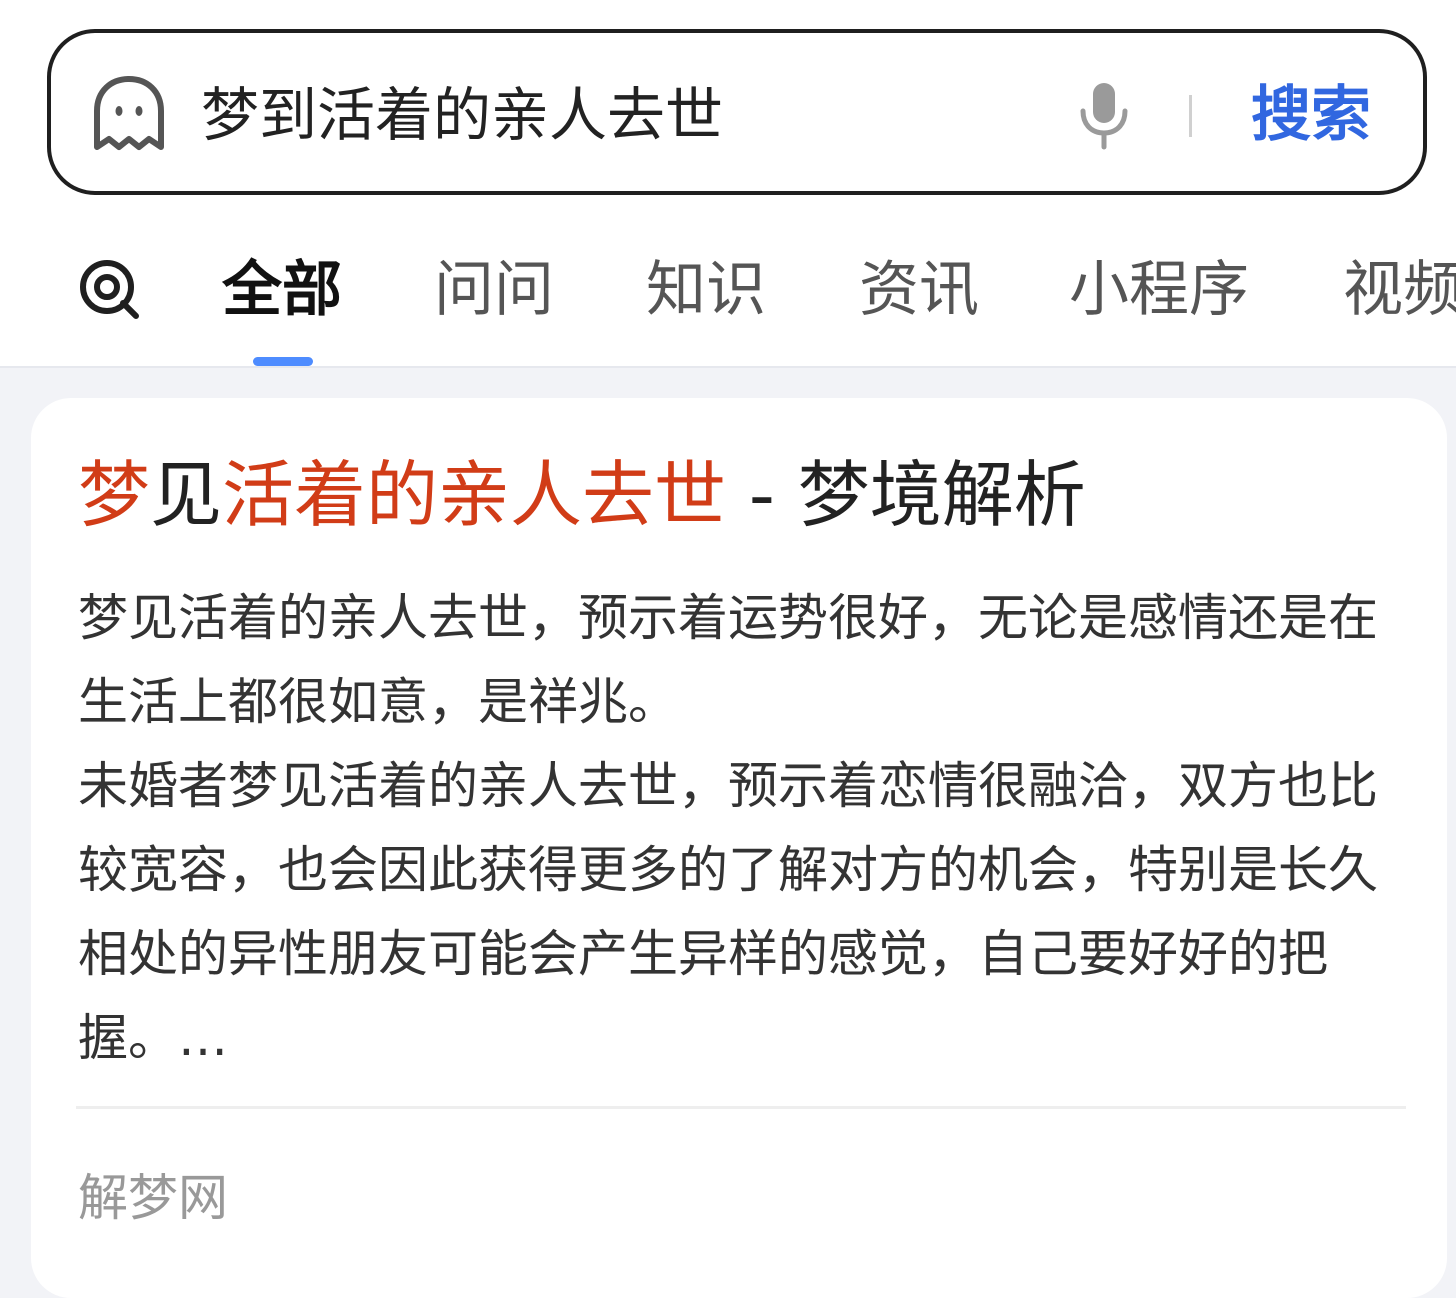  I want to click on active-tab-indicator, so click(283, 361).